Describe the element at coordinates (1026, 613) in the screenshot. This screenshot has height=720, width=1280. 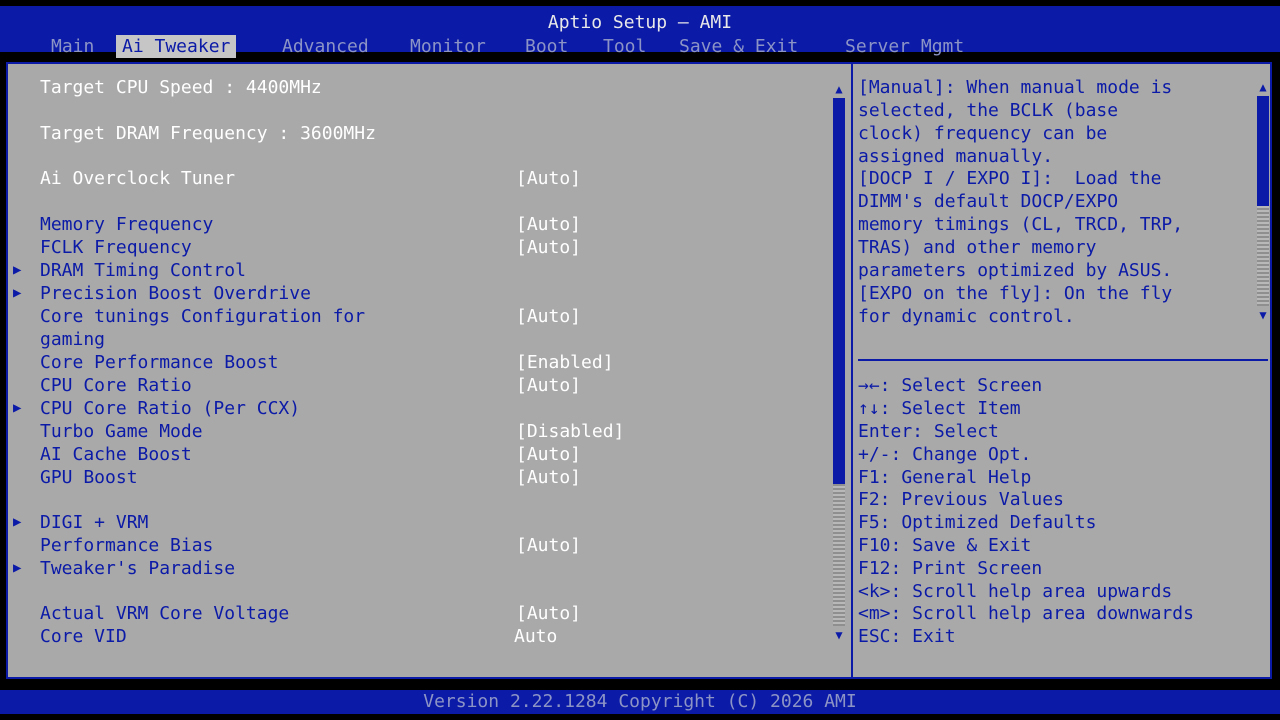
I see `key-hint: <m>: Scroll help area downwards` at that location.